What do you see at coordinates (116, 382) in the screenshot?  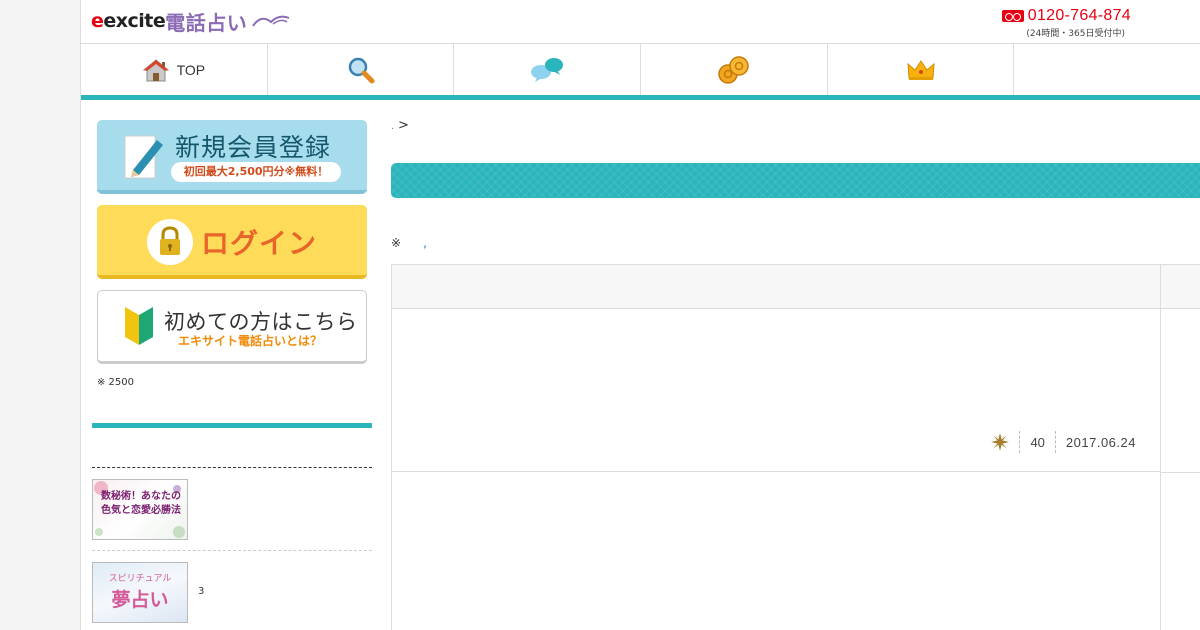 I see `sidebar-note: ※ 2500` at bounding box center [116, 382].